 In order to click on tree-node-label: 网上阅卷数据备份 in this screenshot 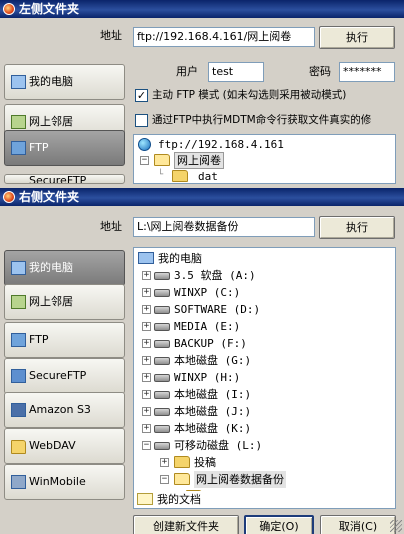, I will do `click(240, 479)`.